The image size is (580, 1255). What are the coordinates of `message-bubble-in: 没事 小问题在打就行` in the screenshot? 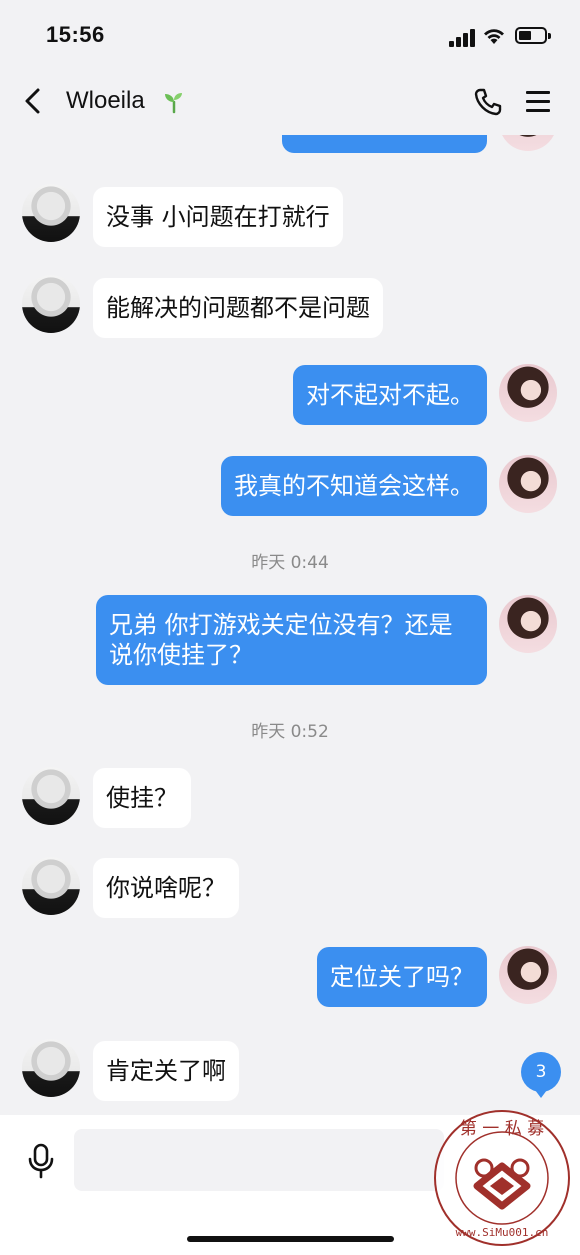 It's located at (218, 217).